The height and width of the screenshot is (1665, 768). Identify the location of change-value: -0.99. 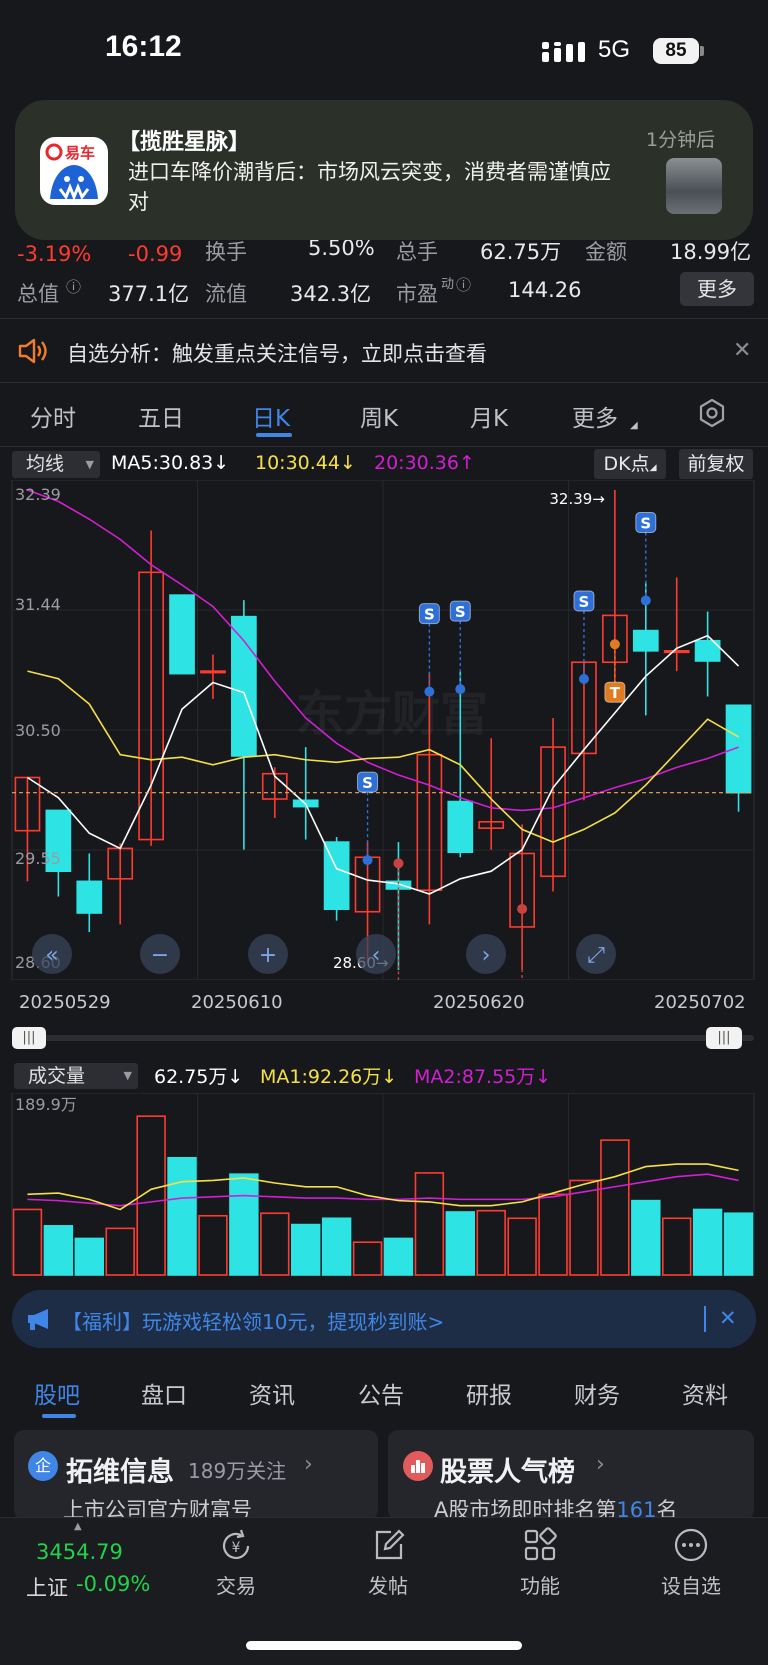
(155, 254).